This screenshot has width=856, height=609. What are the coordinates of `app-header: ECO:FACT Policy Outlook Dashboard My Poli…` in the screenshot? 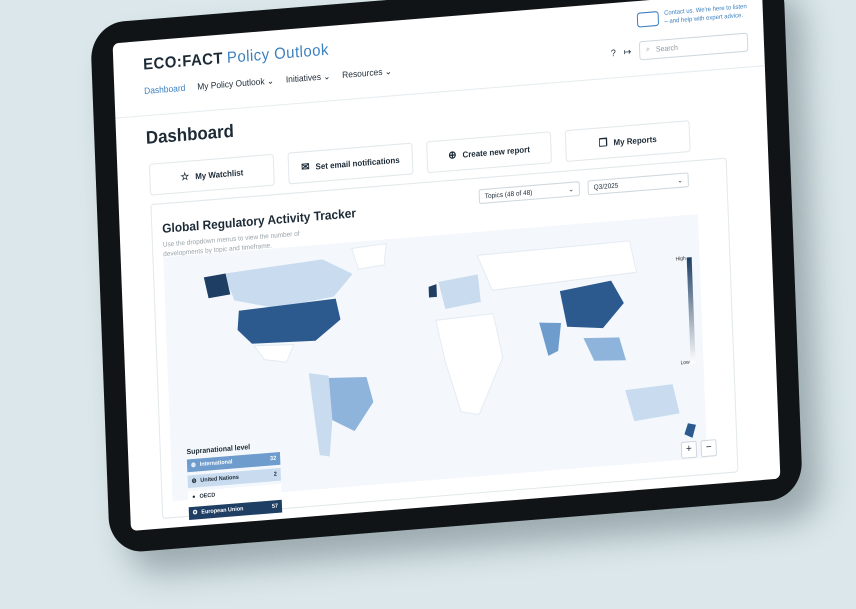 It's located at (438, 59).